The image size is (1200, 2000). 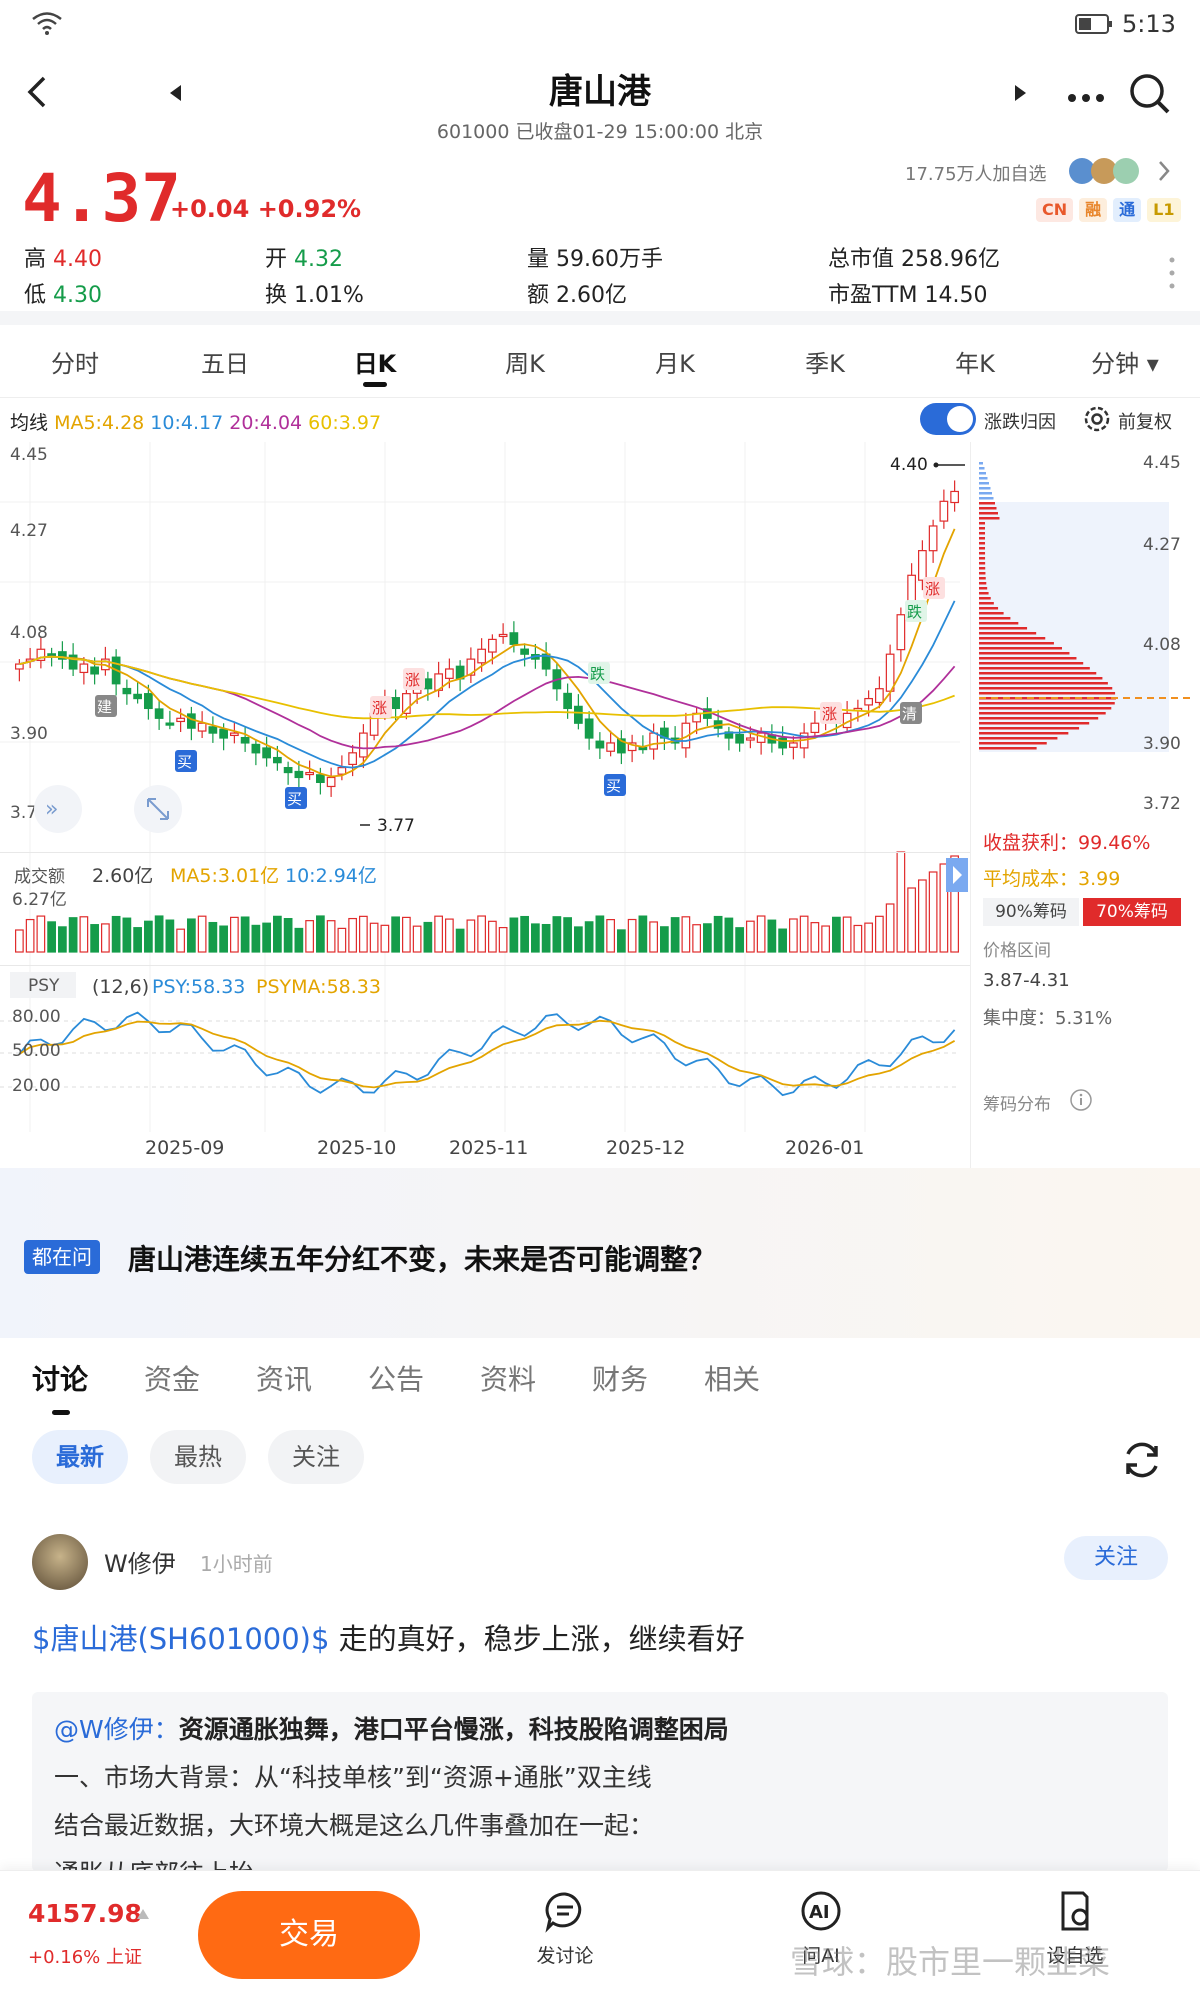 I want to click on battery-icon, so click(x=1095, y=26).